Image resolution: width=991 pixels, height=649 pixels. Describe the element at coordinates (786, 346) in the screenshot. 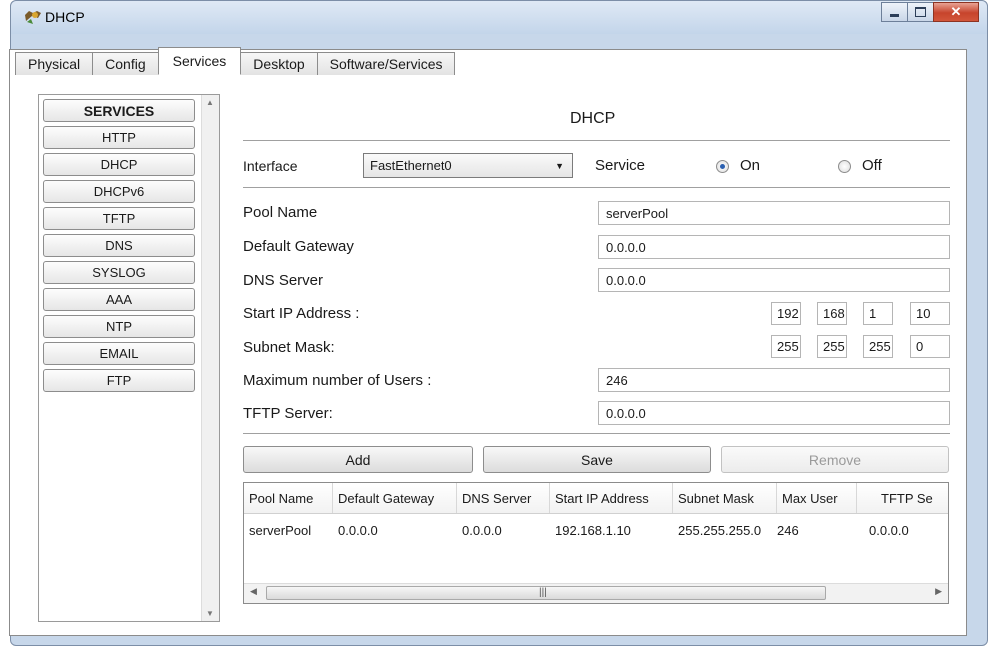

I see `subnet-octet-1: 255` at that location.